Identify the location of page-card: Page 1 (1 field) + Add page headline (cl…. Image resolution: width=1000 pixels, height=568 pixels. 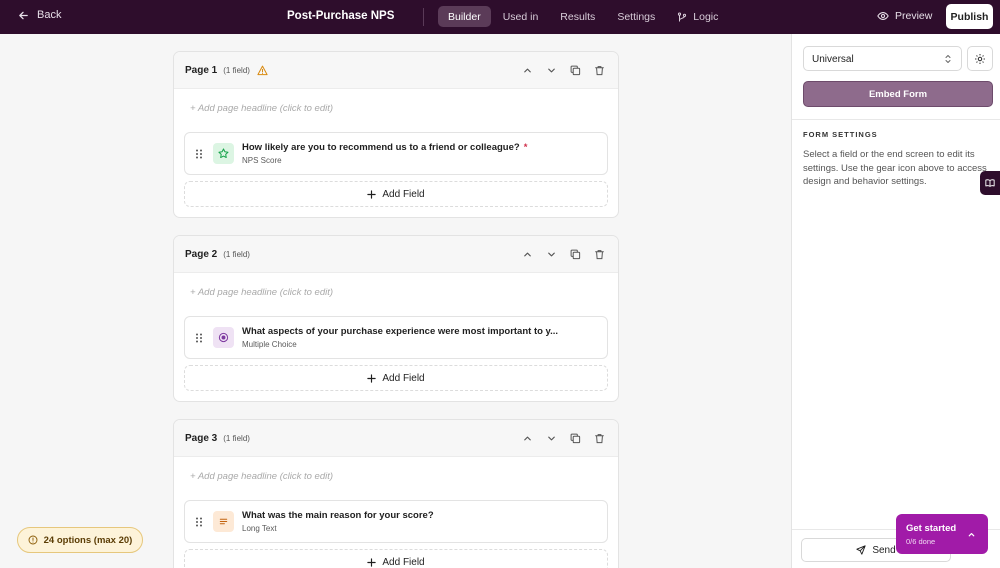
(396, 134).